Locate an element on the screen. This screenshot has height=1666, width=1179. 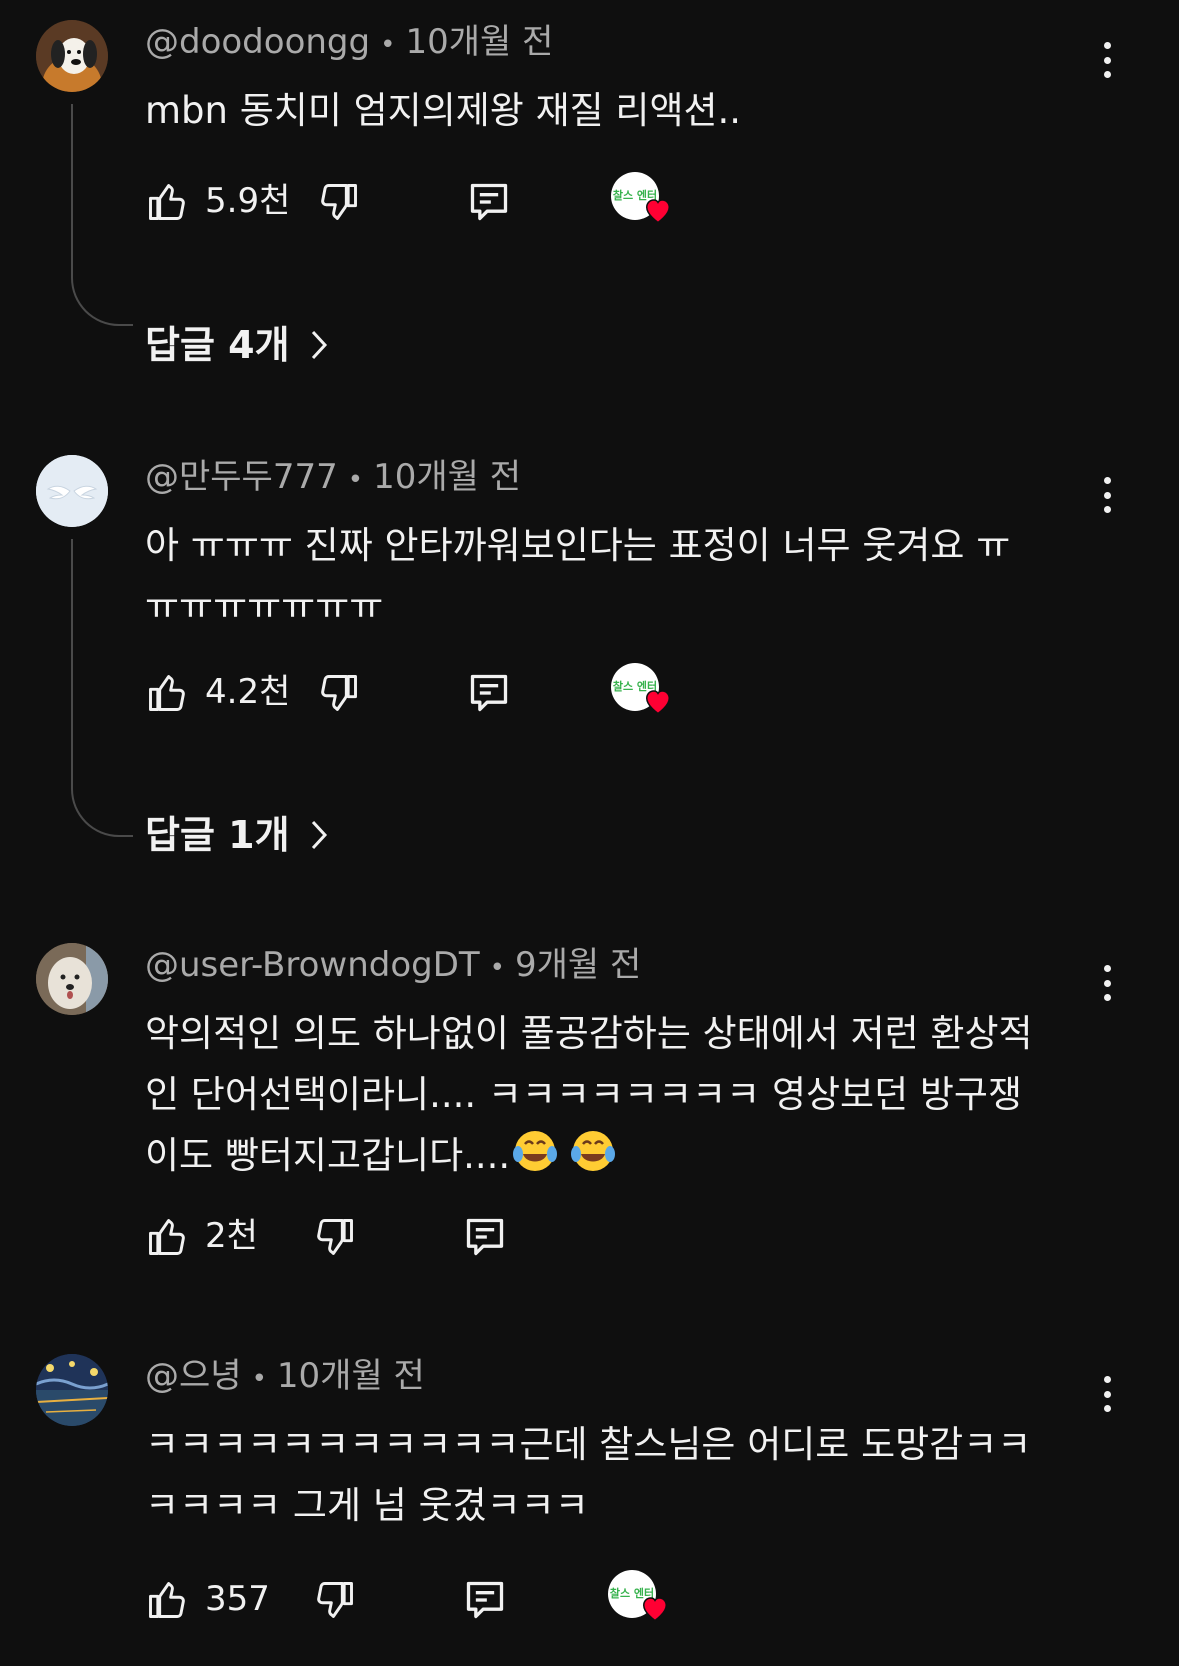
comment-meta: @으녕 • 10개월 전 is located at coordinates (285, 1377).